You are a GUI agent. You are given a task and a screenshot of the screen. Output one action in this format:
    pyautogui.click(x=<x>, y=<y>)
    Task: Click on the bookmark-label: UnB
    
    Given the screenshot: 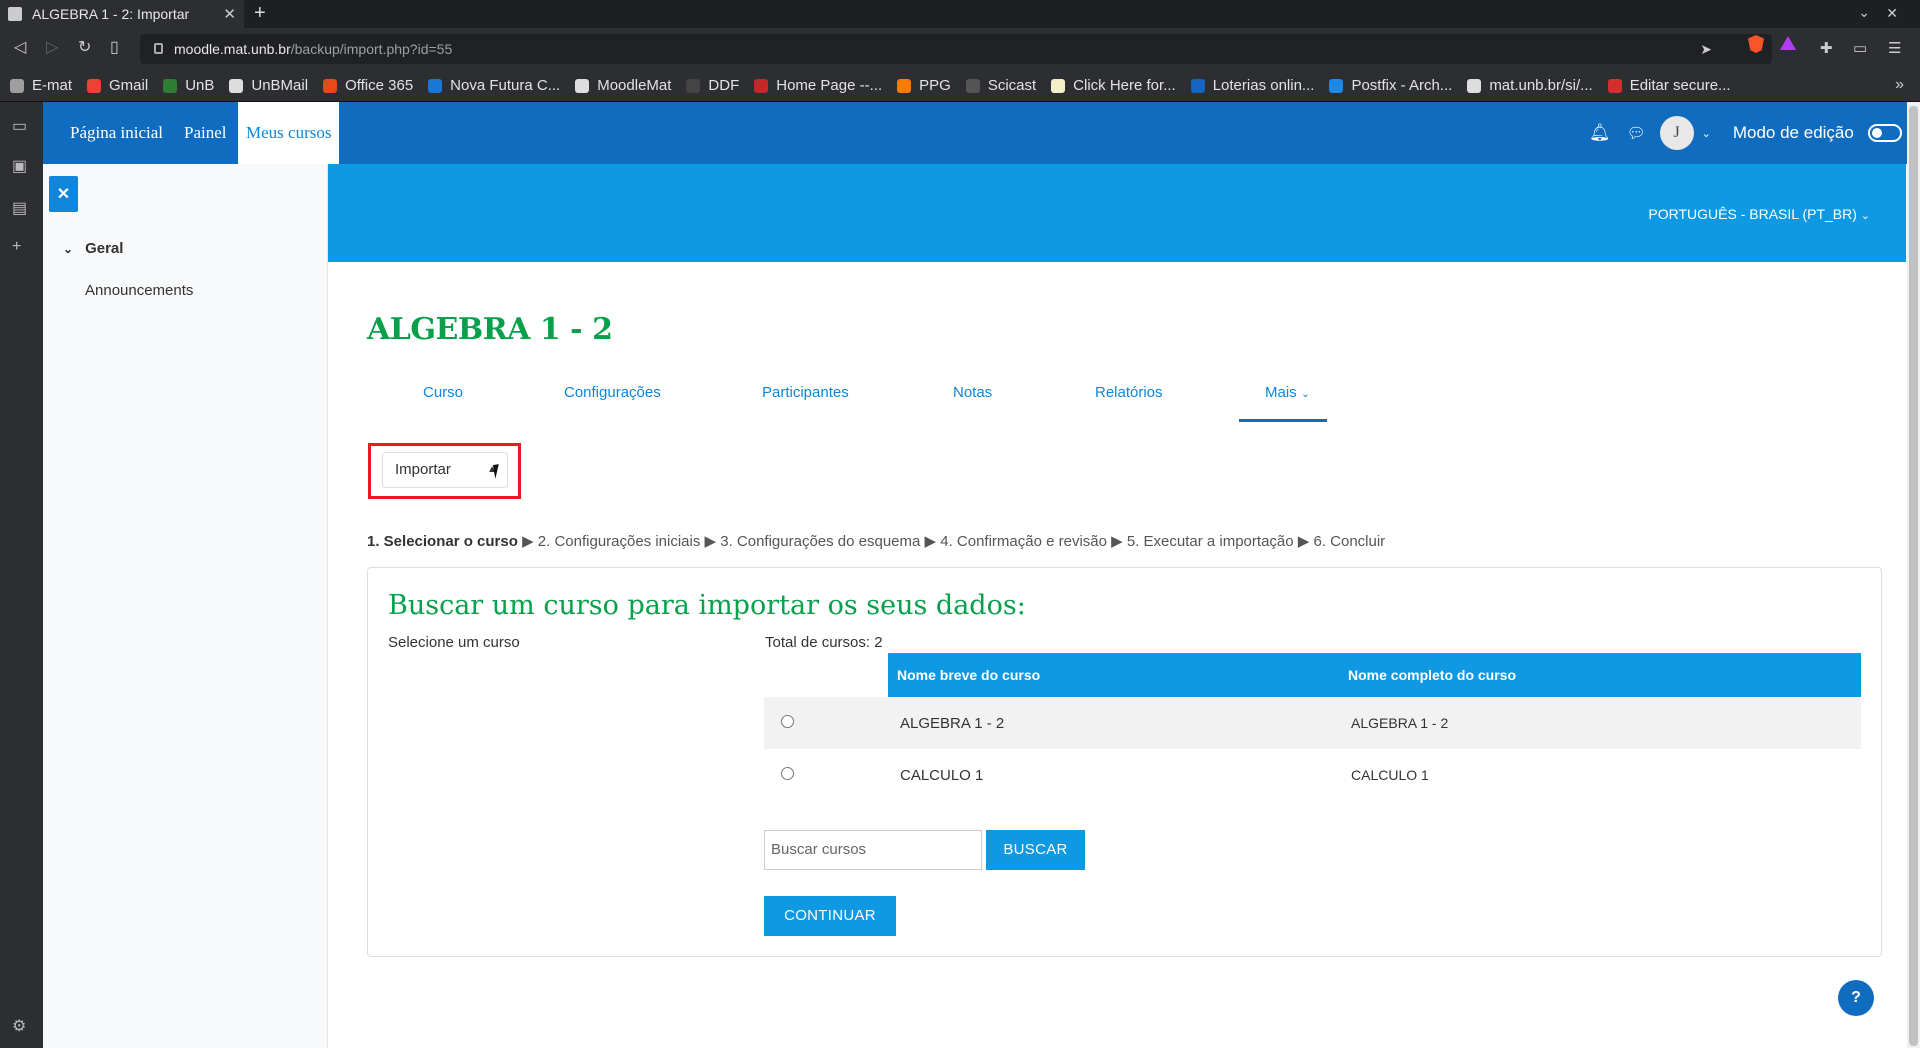 What is the action you would take?
    pyautogui.click(x=200, y=85)
    